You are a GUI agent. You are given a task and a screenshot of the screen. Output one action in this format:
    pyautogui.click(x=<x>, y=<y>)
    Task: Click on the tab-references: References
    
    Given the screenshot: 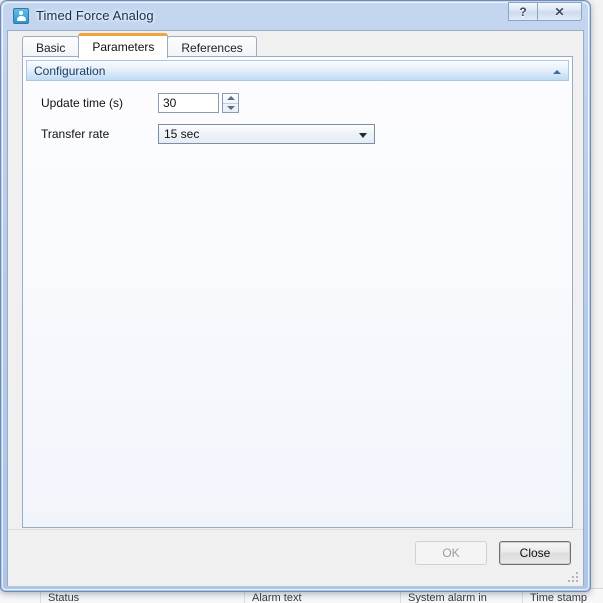 What is the action you would take?
    pyautogui.click(x=212, y=47)
    